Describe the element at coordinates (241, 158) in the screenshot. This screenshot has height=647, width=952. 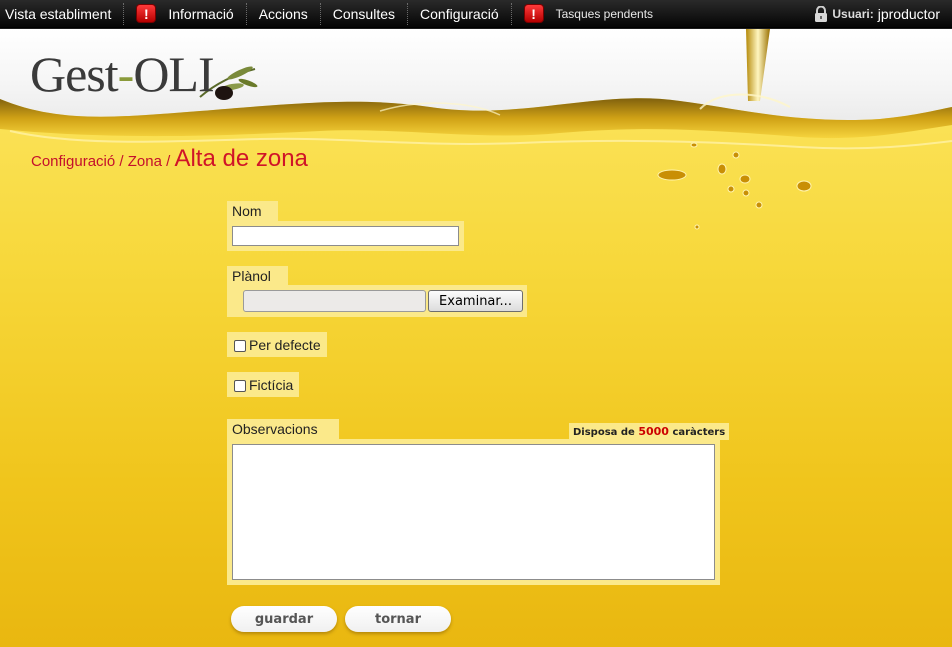
I see `page-title: Alta de zona` at that location.